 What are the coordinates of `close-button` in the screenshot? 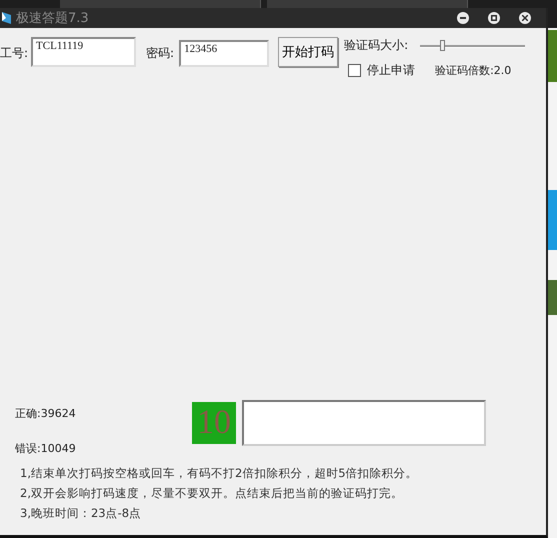 It's located at (525, 18).